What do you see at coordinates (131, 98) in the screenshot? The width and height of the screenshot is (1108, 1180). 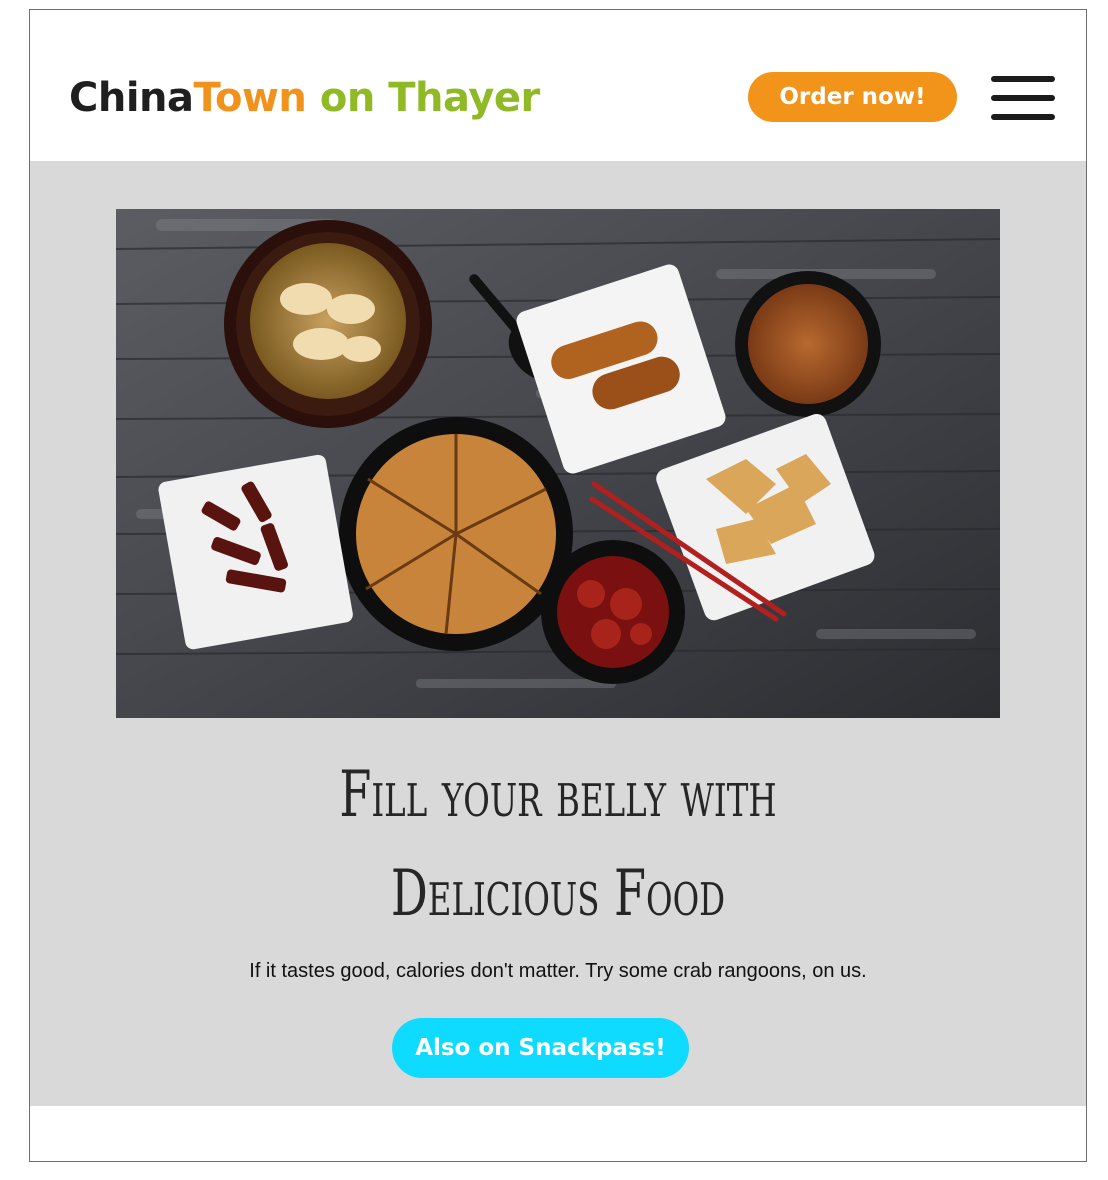 I see `brand-part-china: China` at bounding box center [131, 98].